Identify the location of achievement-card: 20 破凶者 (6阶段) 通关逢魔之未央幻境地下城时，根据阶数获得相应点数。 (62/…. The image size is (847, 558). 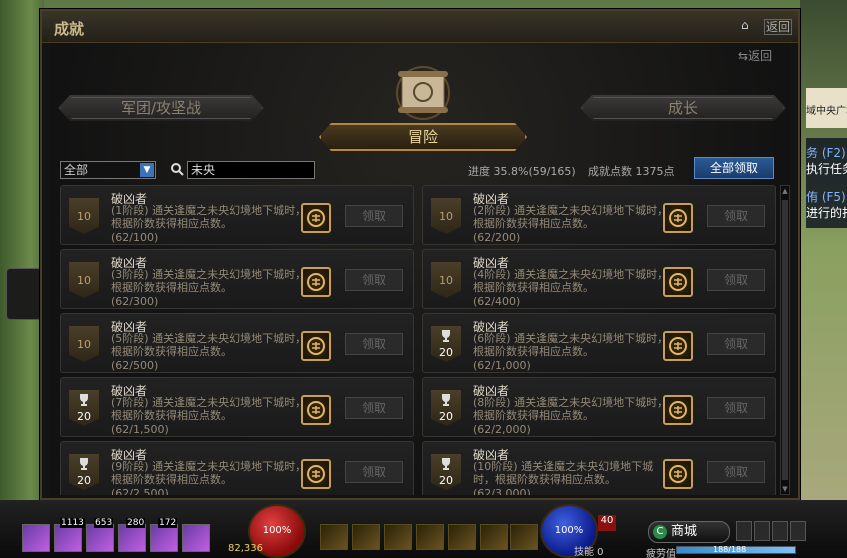
(599, 343).